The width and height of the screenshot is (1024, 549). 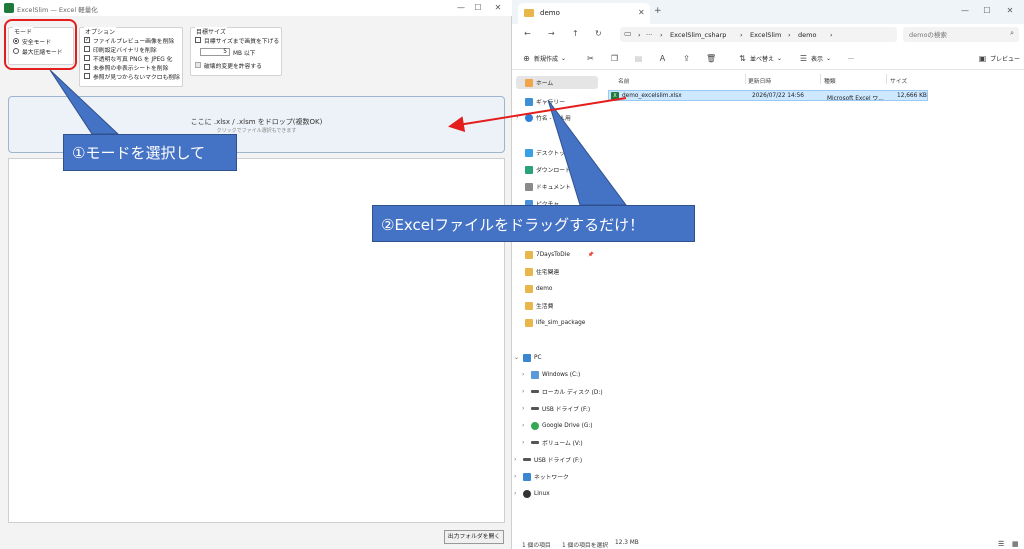 What do you see at coordinates (555, 357) in the screenshot?
I see `nav-item-pc: ⌄ PC` at bounding box center [555, 357].